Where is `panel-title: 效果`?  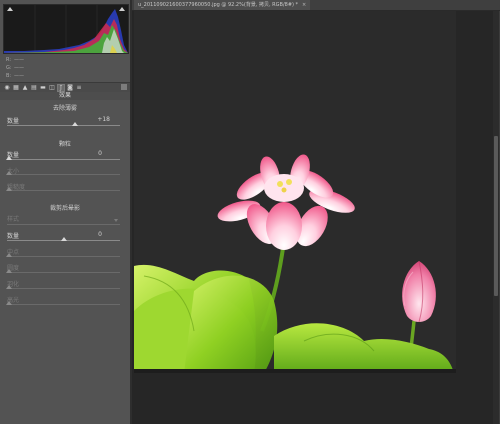
panel-title: 效果 is located at coordinates (65, 96).